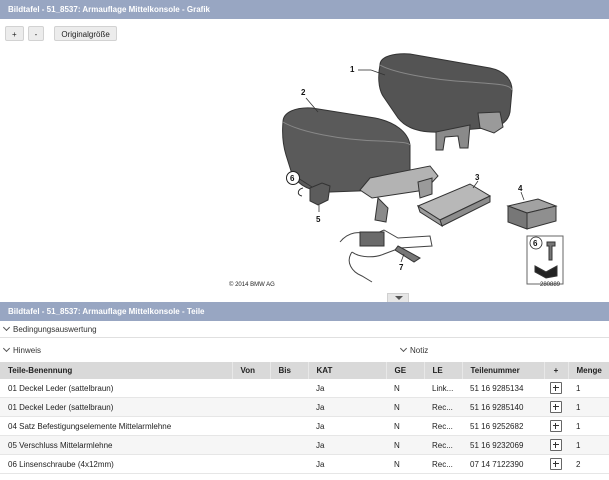  I want to click on column-header-name: Teile-Benennung, so click(116, 370).